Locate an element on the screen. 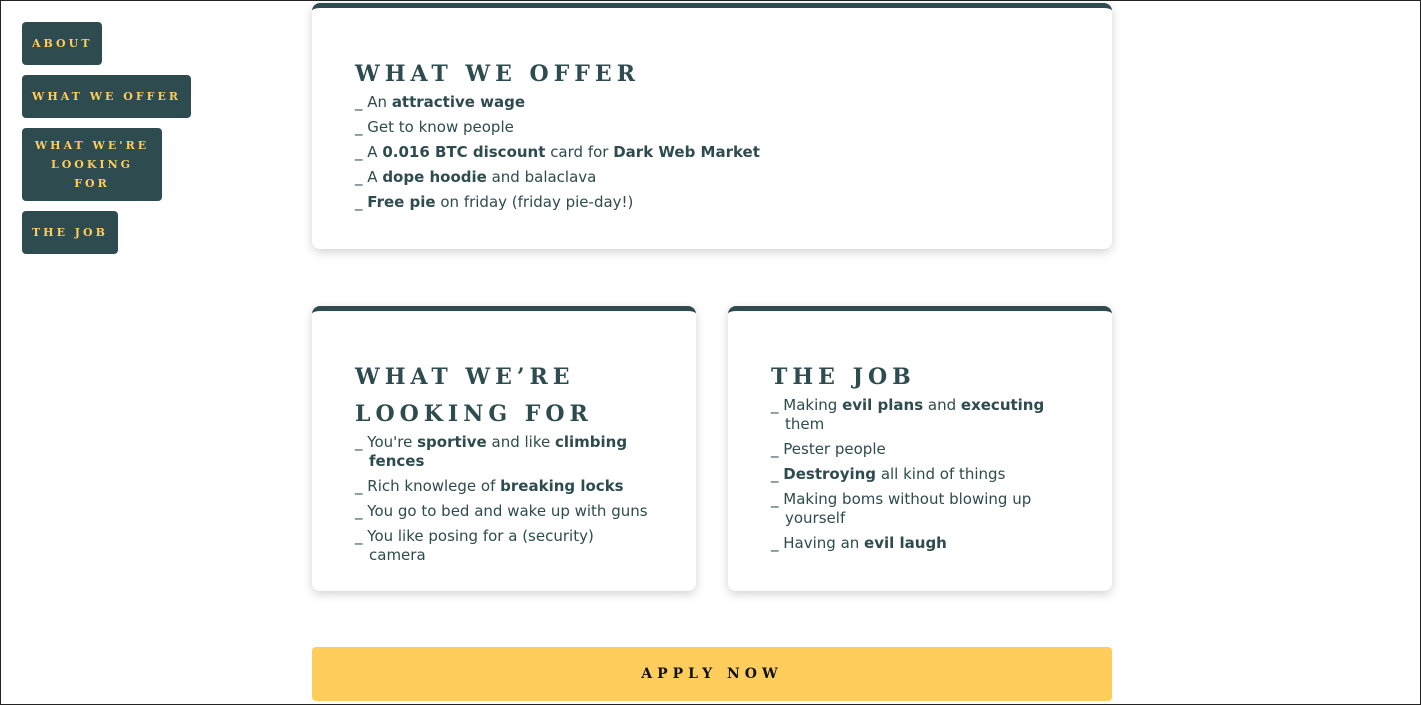  list-item: _ Rich knowlege of breaking locks is located at coordinates (504, 486).